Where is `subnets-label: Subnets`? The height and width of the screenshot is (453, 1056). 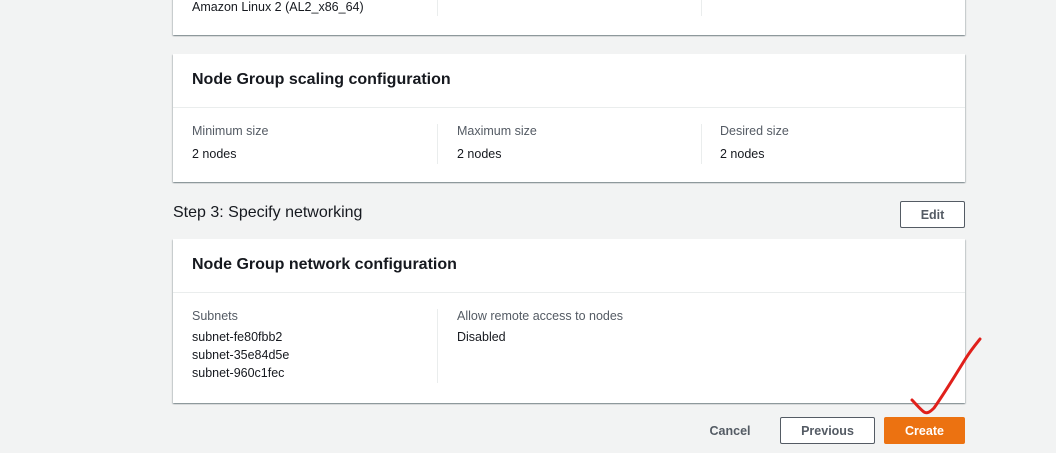 subnets-label: Subnets is located at coordinates (215, 316).